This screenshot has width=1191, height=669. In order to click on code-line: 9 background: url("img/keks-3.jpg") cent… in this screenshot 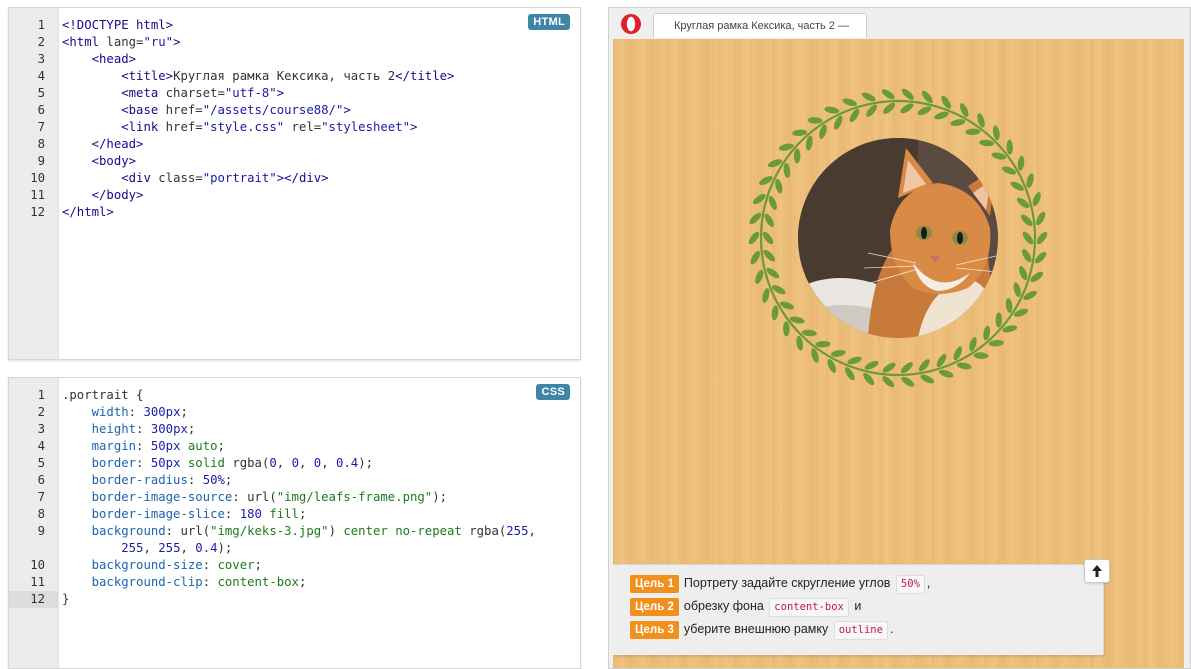, I will do `click(294, 531)`.